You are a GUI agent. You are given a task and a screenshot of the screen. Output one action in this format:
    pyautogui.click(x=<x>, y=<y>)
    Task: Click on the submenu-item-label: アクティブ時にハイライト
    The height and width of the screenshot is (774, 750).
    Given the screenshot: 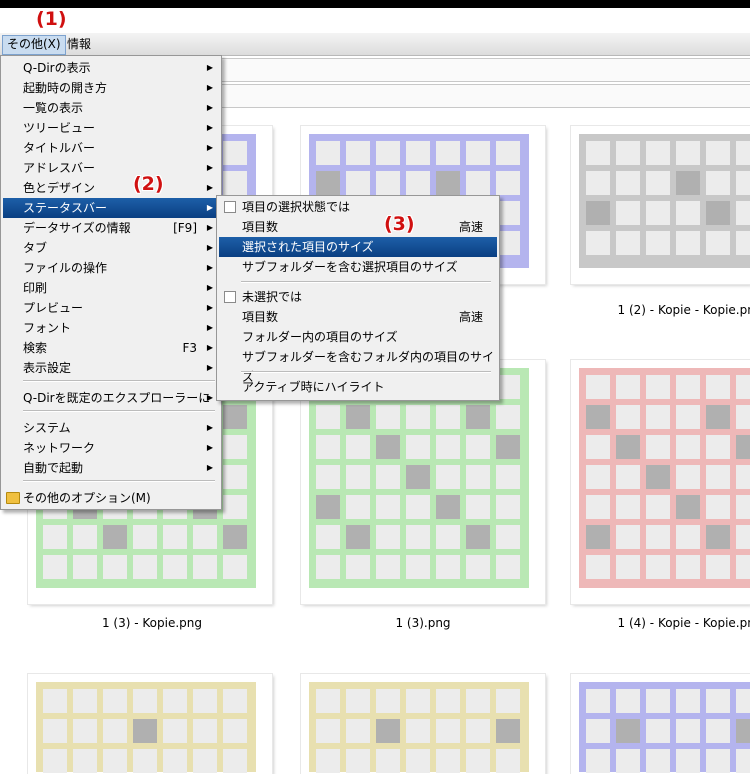 What is the action you would take?
    pyautogui.click(x=313, y=387)
    